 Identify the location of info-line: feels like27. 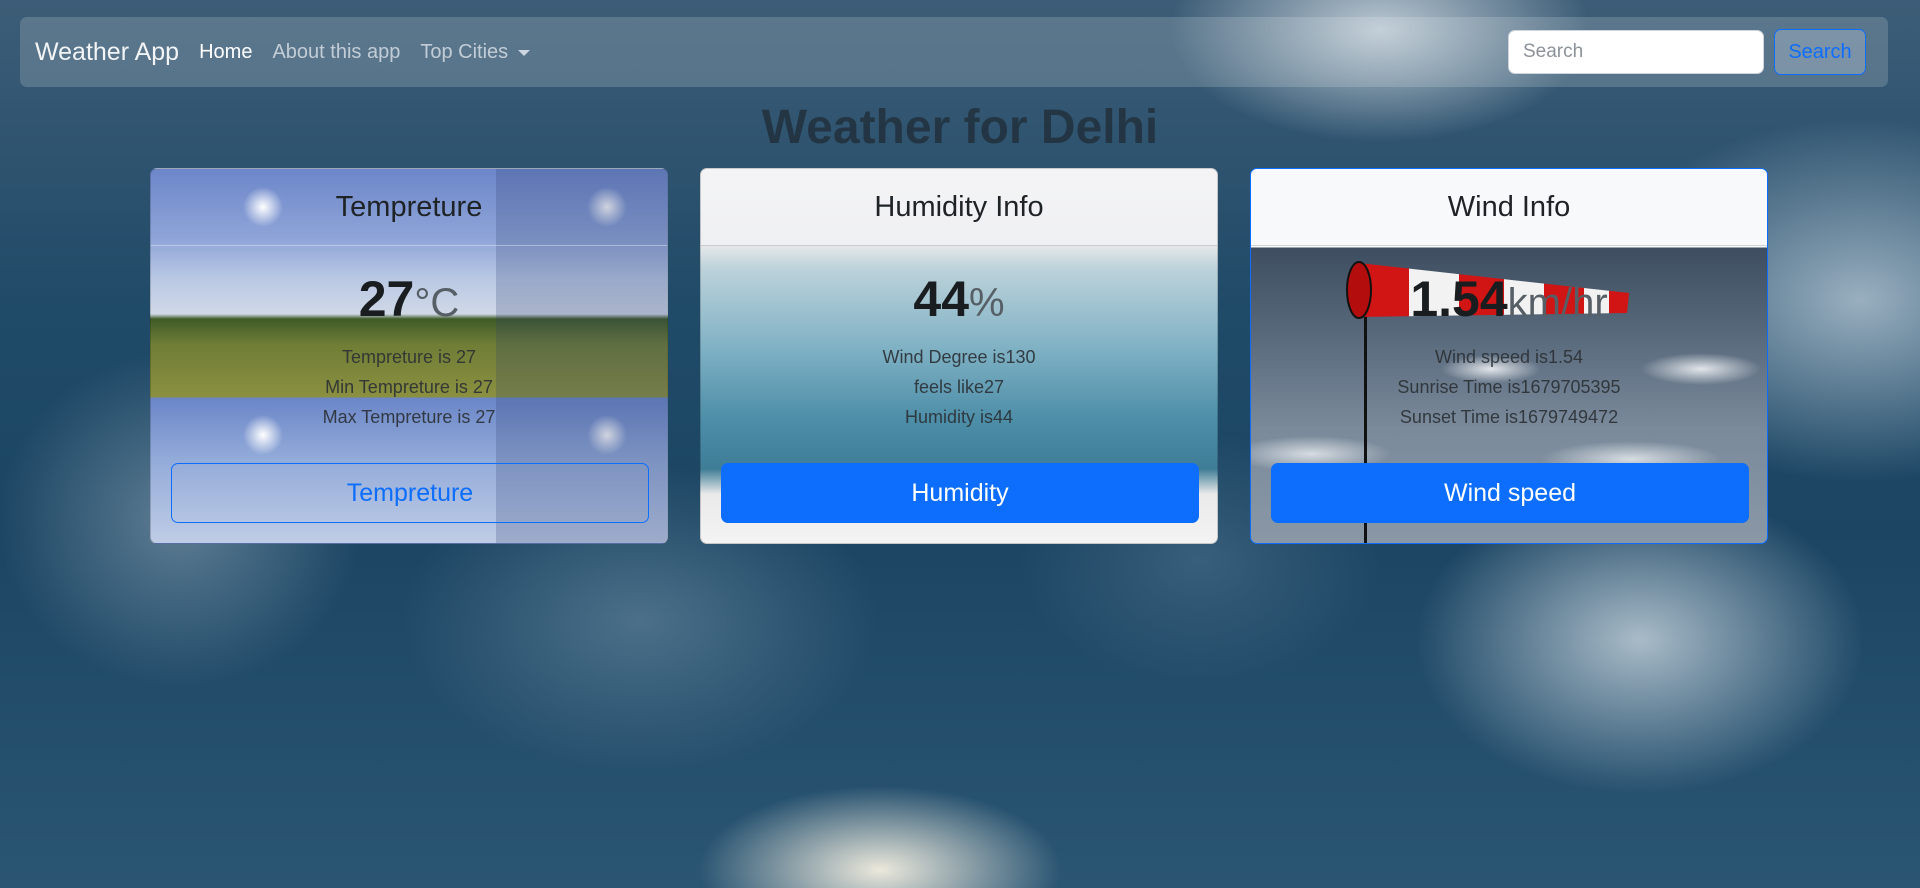
(959, 387).